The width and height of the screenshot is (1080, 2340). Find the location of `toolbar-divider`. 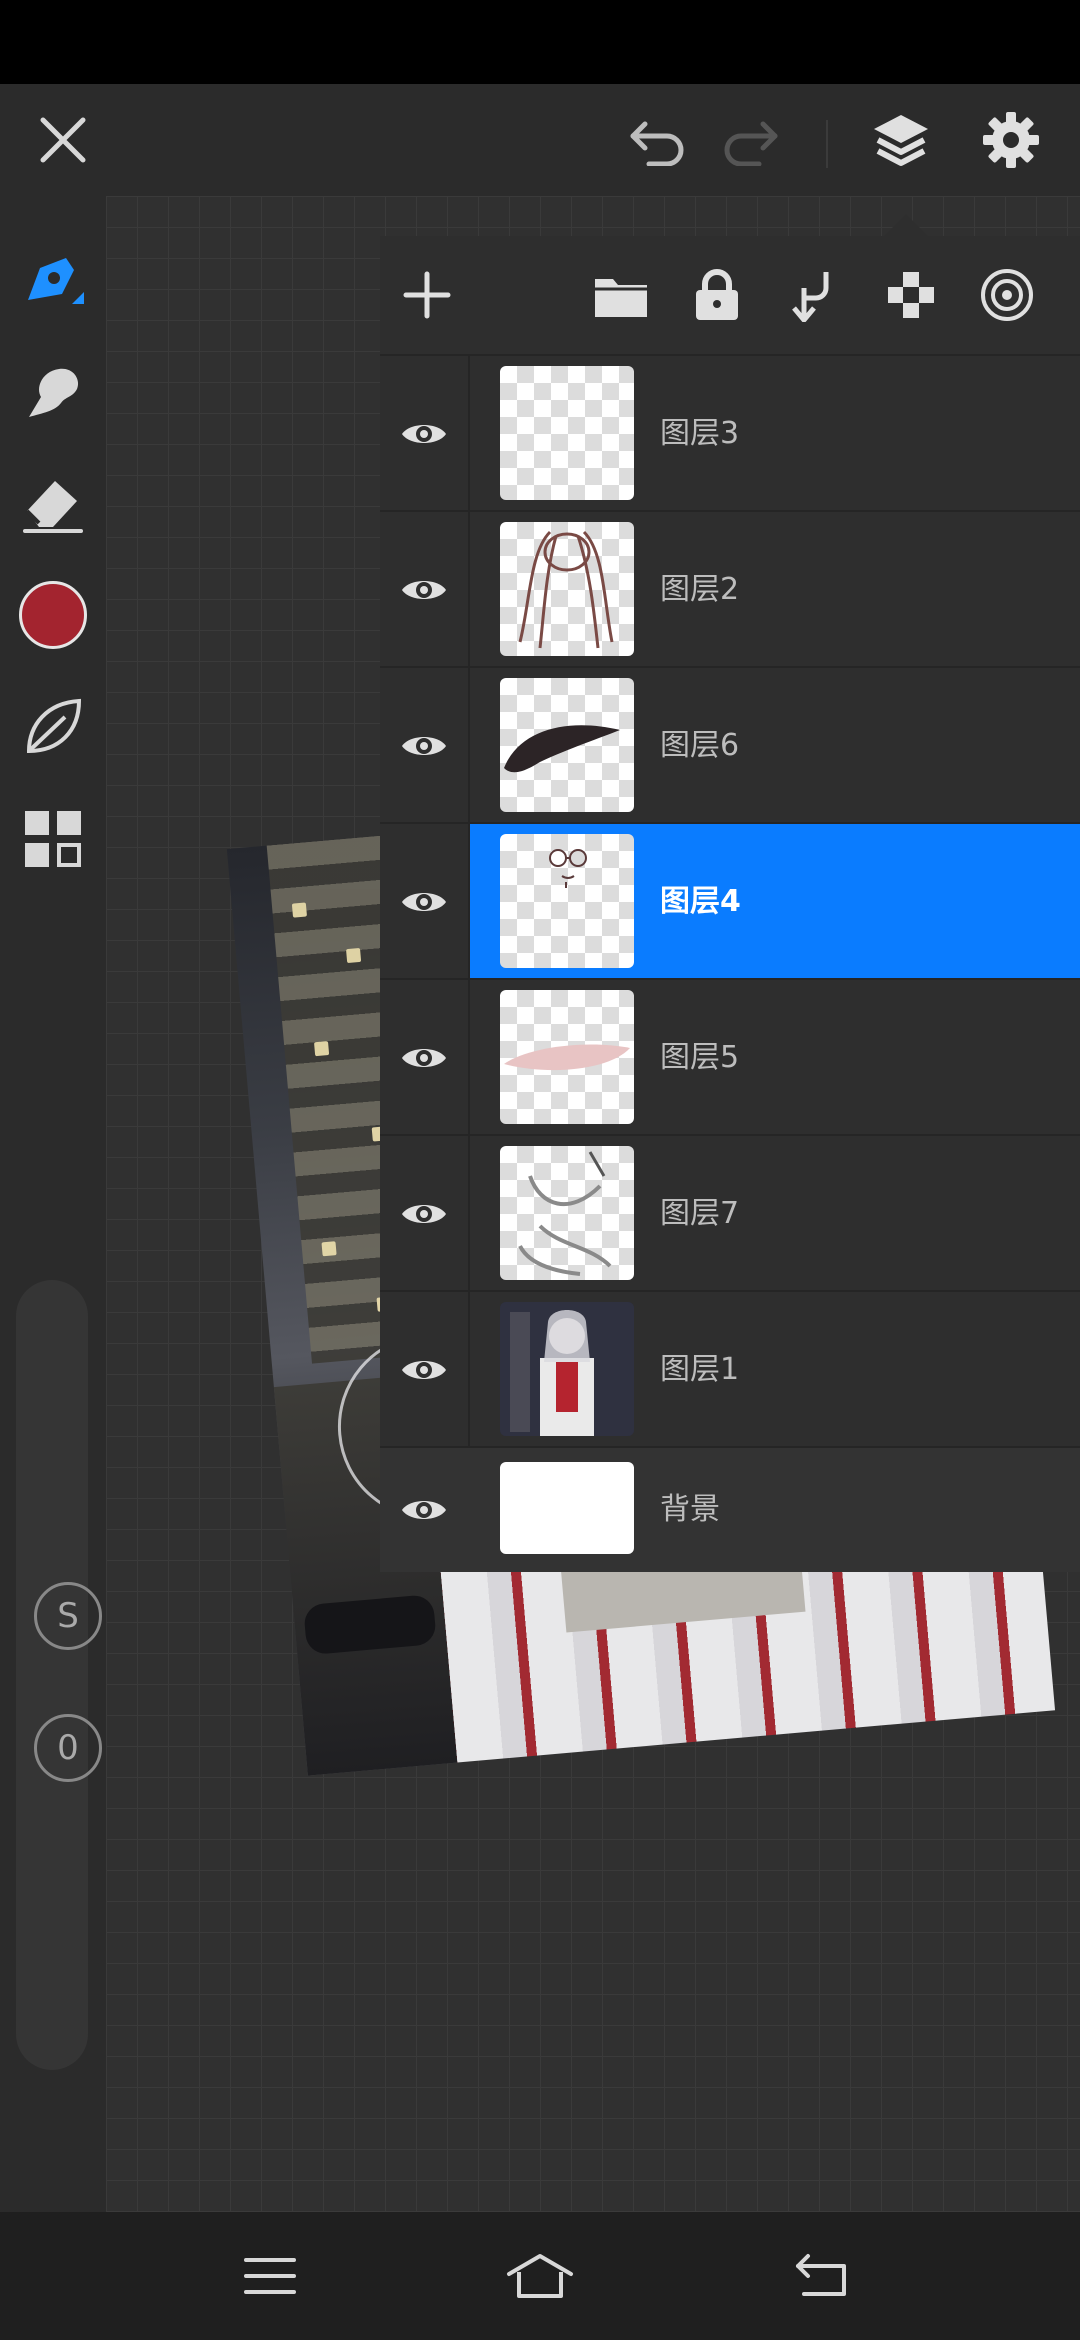

toolbar-divider is located at coordinates (827, 144).